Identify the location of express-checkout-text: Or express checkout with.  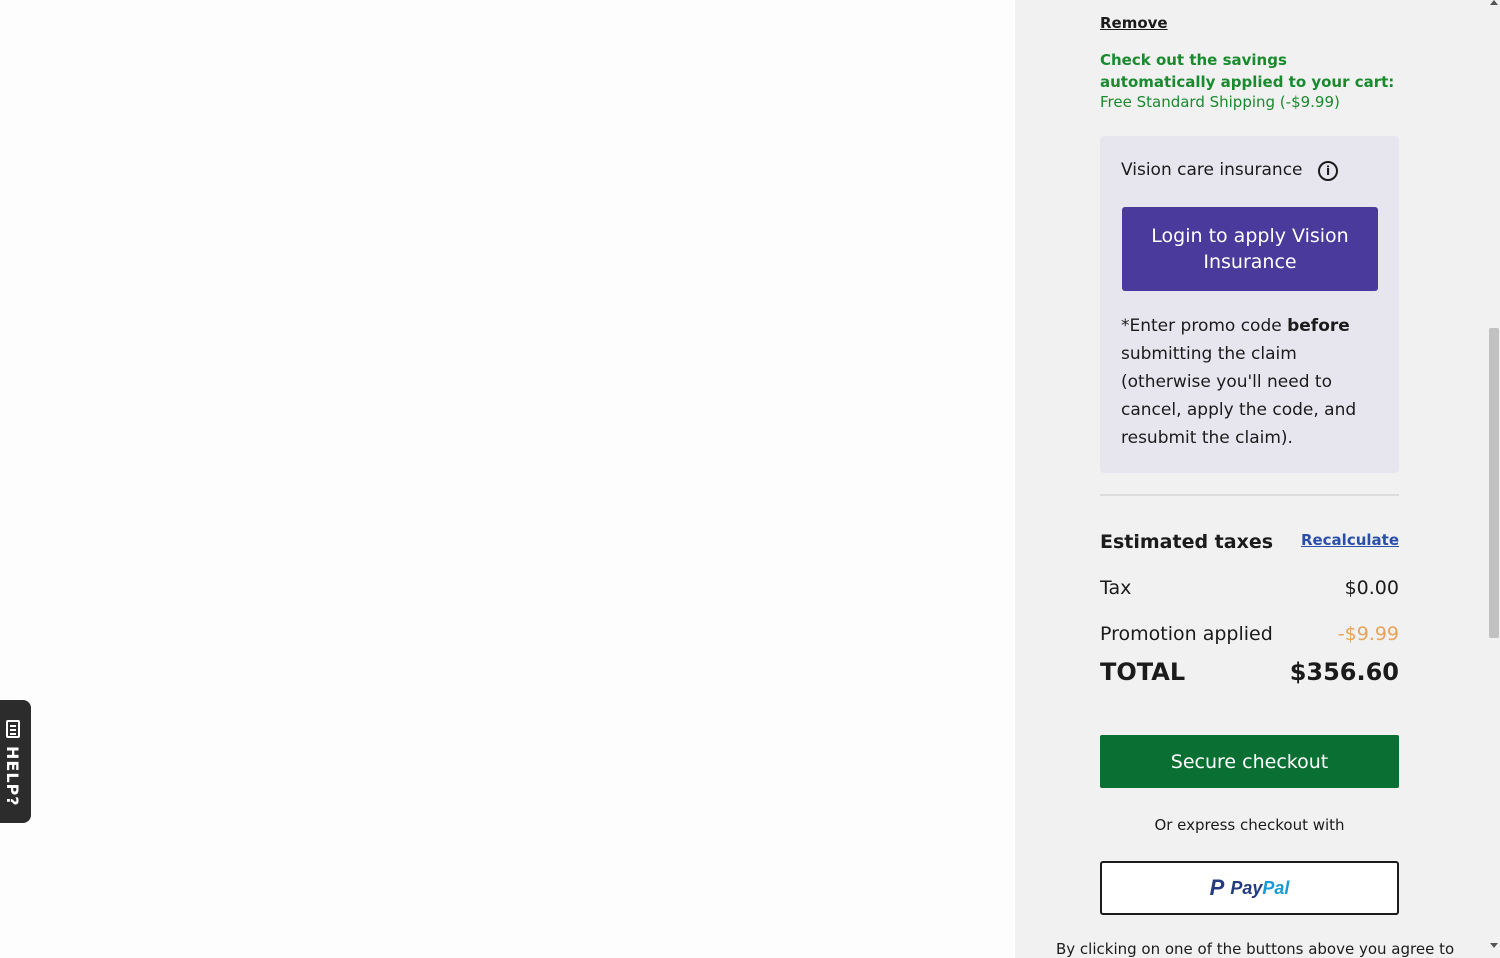
(1249, 825).